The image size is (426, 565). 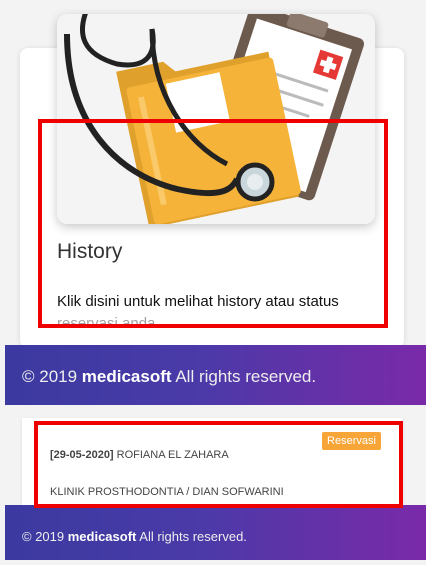 I want to click on footer-top: © 2019 medicasoft All rights reserved., so click(x=215, y=375).